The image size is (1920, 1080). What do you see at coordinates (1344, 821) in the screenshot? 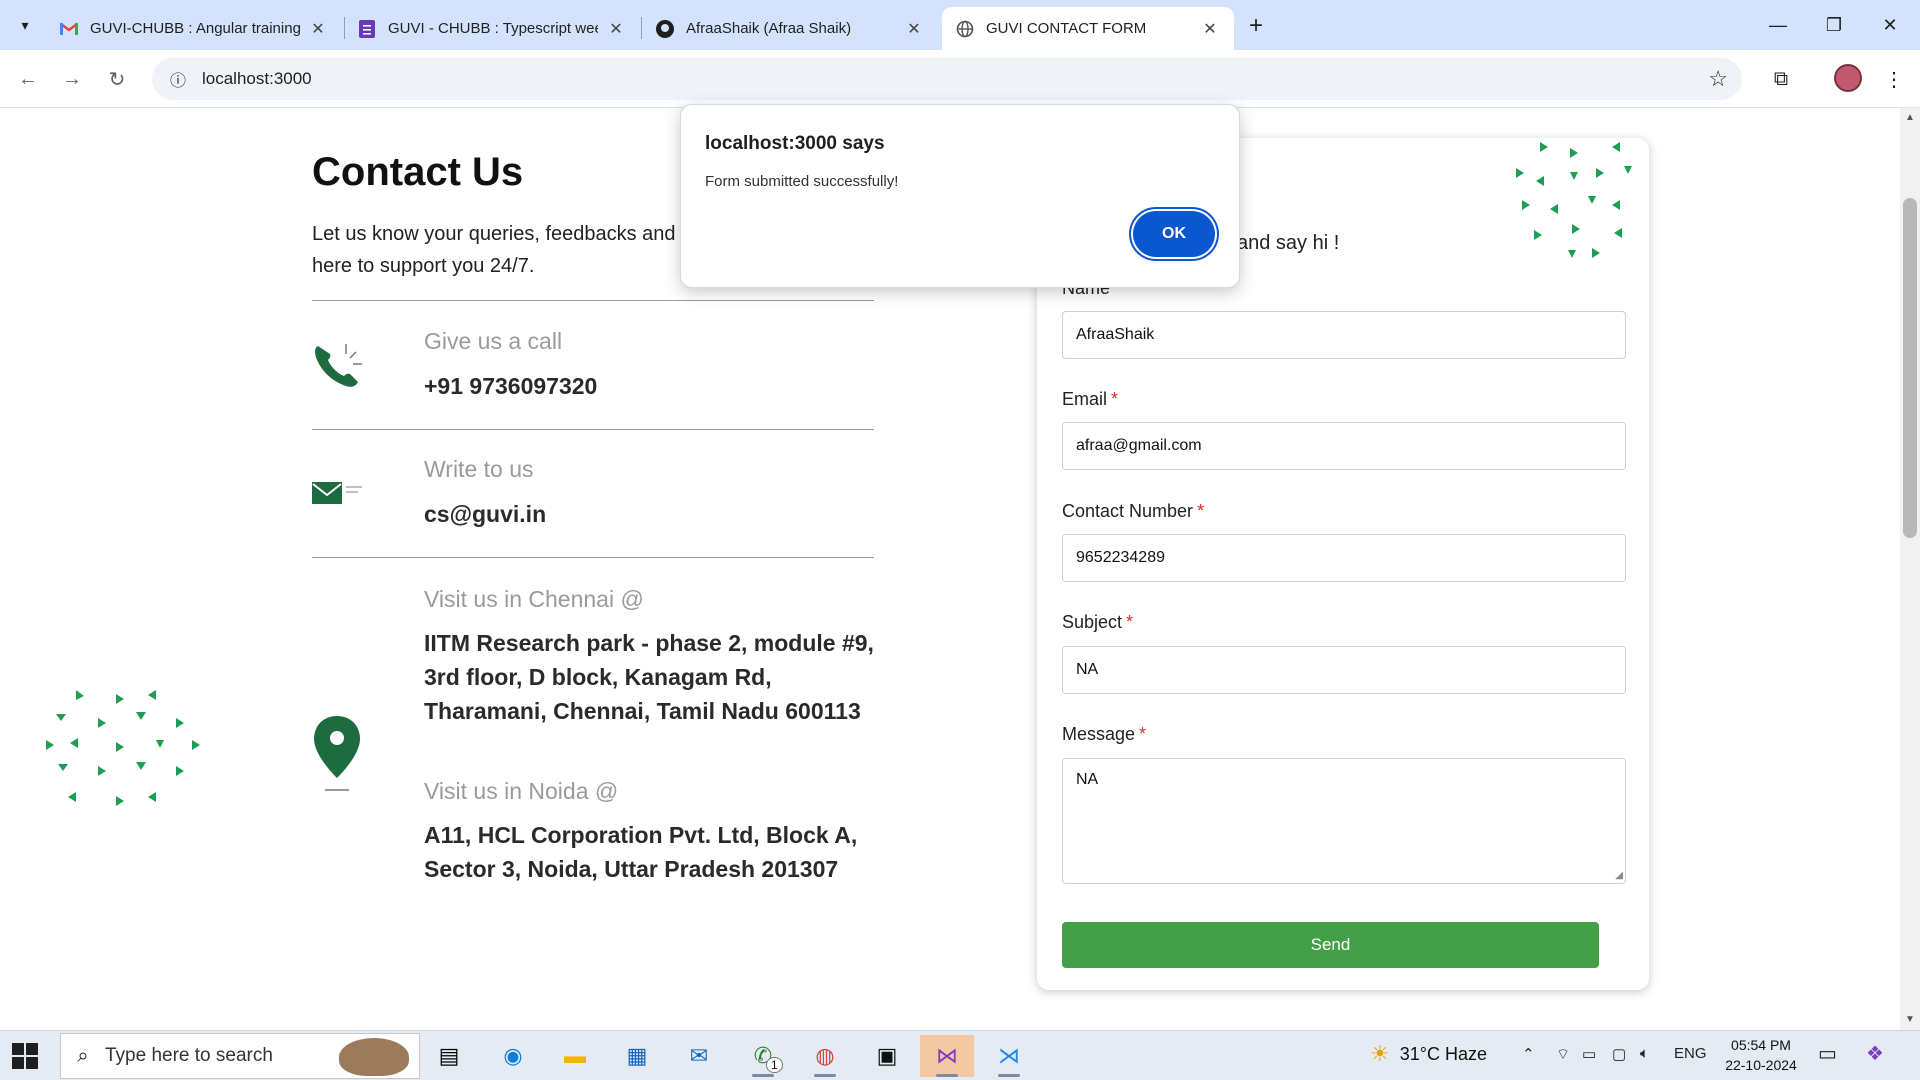
I see `message-textarea: NA ◢` at bounding box center [1344, 821].